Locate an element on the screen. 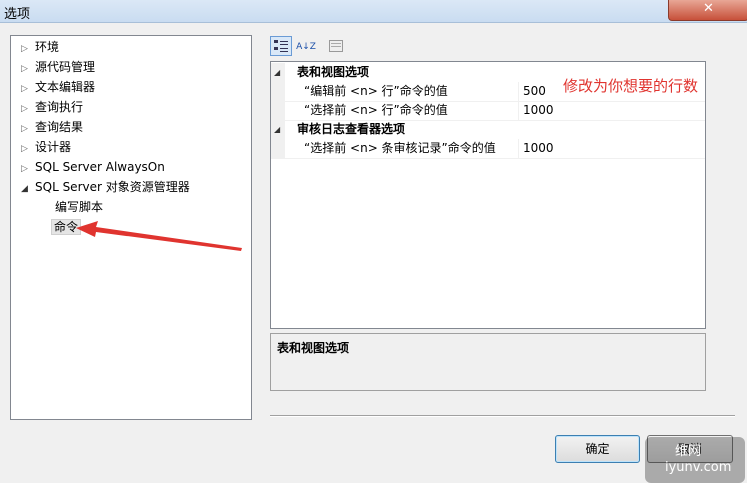 The image size is (747, 483). tree-item-query-execution: ▷ 查询执行 is located at coordinates (52, 107).